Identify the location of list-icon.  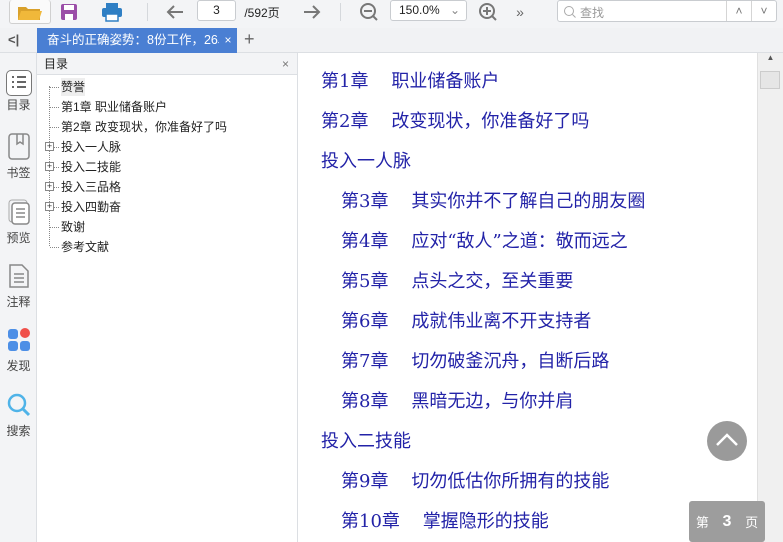
(18, 83).